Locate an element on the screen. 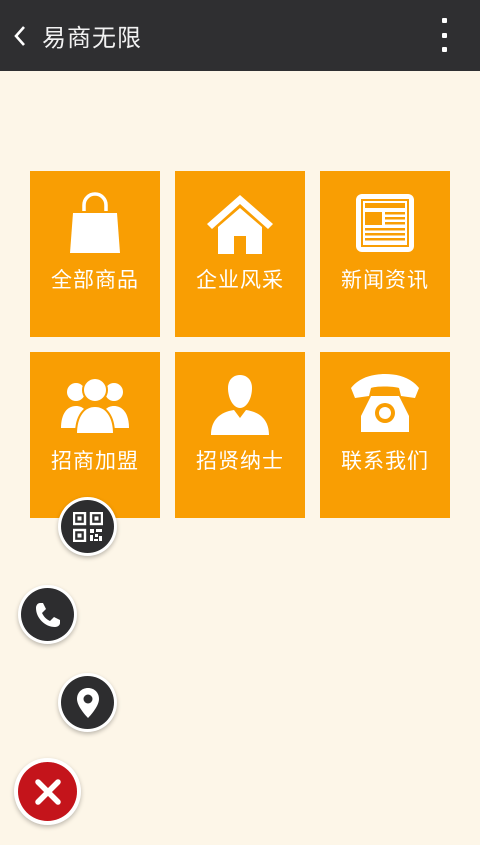 This screenshot has width=480, height=845. group-icon is located at coordinates (95, 406).